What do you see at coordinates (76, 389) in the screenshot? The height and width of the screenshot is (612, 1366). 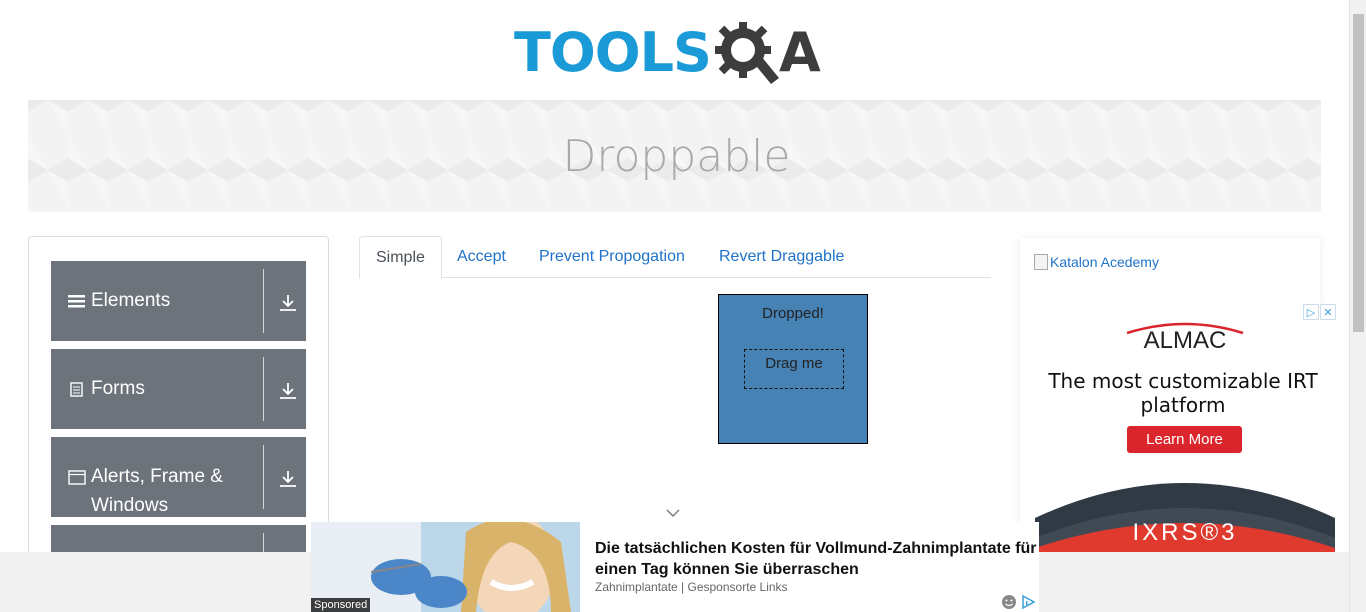 I see `document-icon` at bounding box center [76, 389].